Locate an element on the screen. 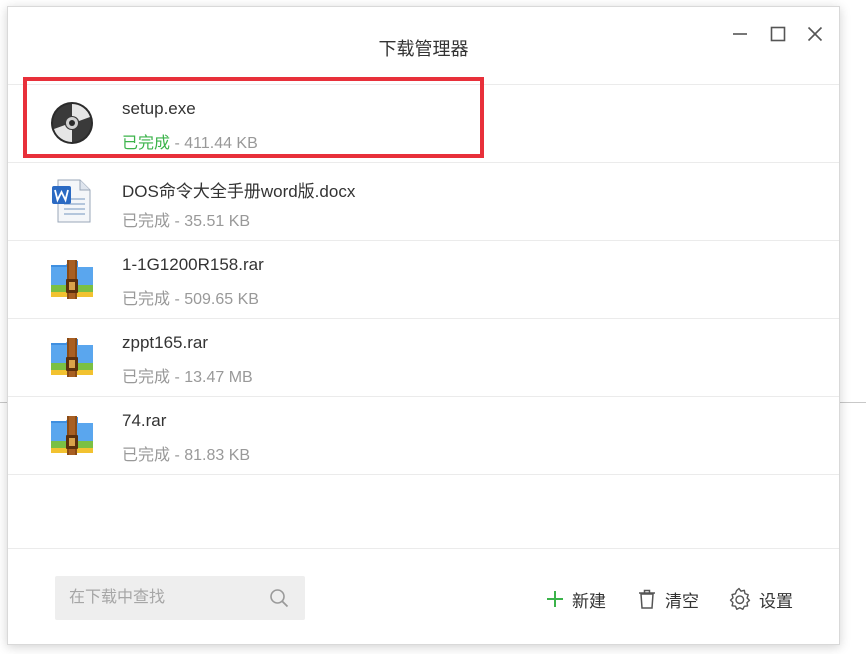 The height and width of the screenshot is (654, 866). plus-icon is located at coordinates (555, 599).